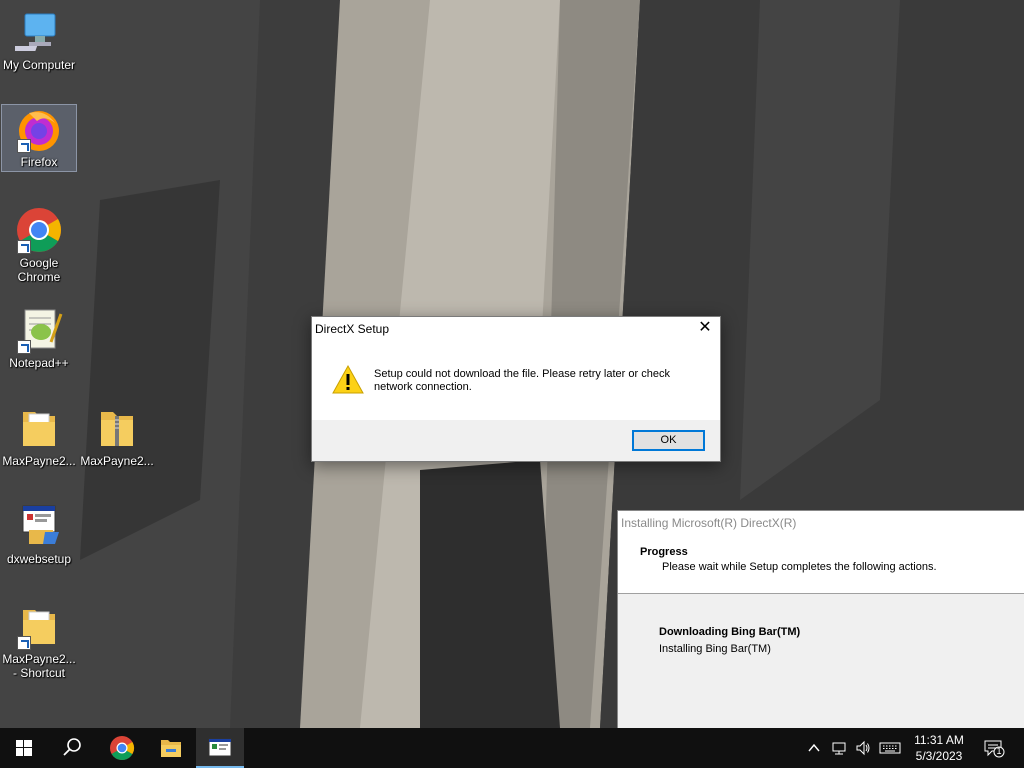 The height and width of the screenshot is (768, 1024). I want to click on close-icon: ✕, so click(705, 329).